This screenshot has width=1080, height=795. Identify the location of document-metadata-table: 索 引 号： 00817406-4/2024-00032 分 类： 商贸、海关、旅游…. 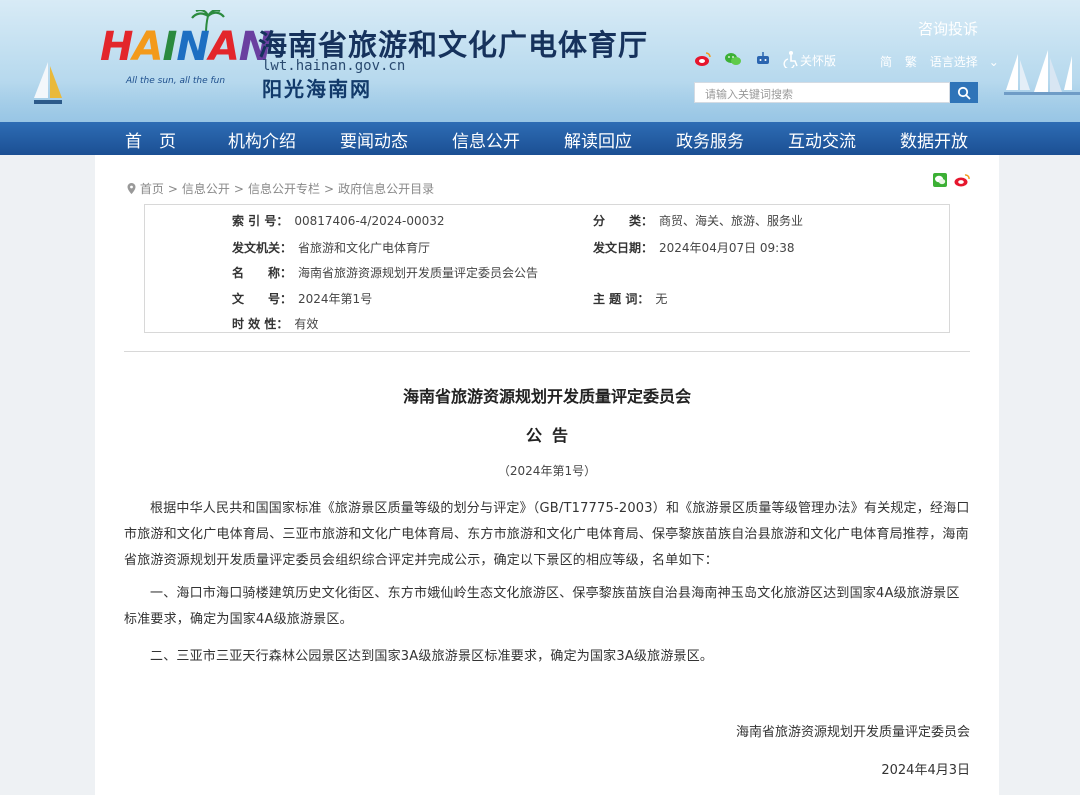
(547, 268).